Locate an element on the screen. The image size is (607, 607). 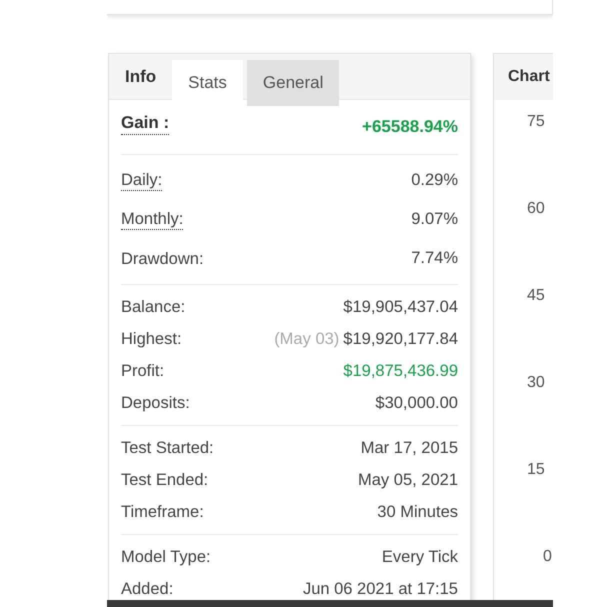
stat-note: (May 03) is located at coordinates (307, 339).